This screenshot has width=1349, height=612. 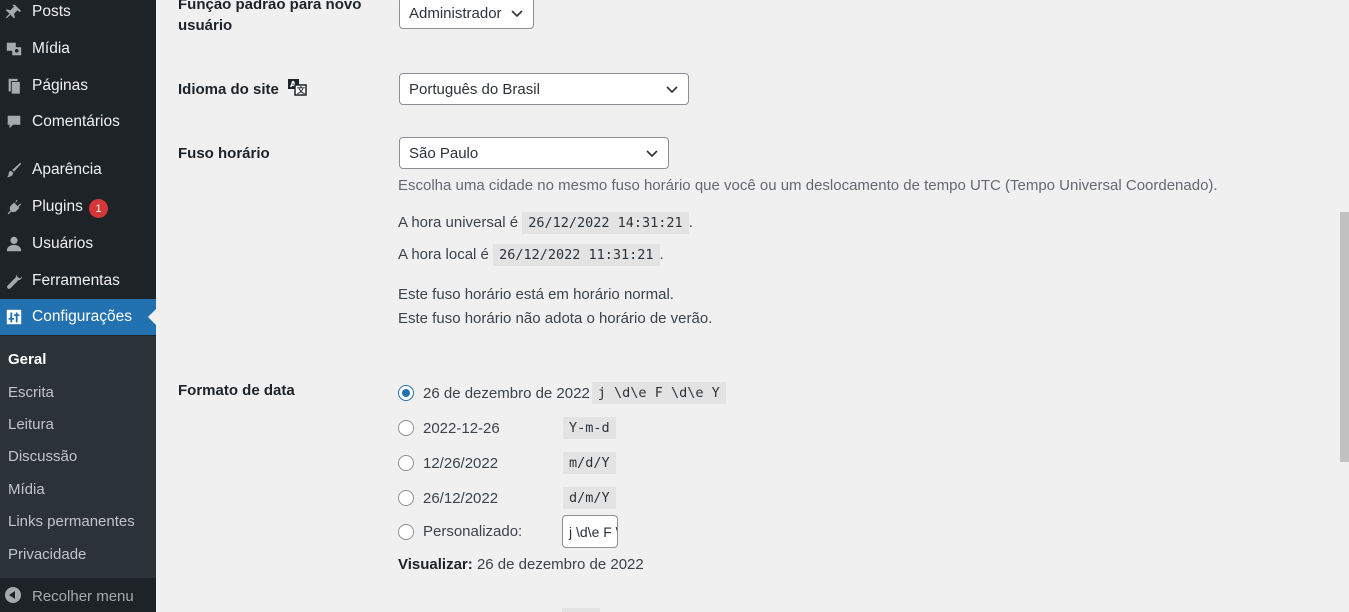 I want to click on page-scrollbar, so click(x=1344, y=337).